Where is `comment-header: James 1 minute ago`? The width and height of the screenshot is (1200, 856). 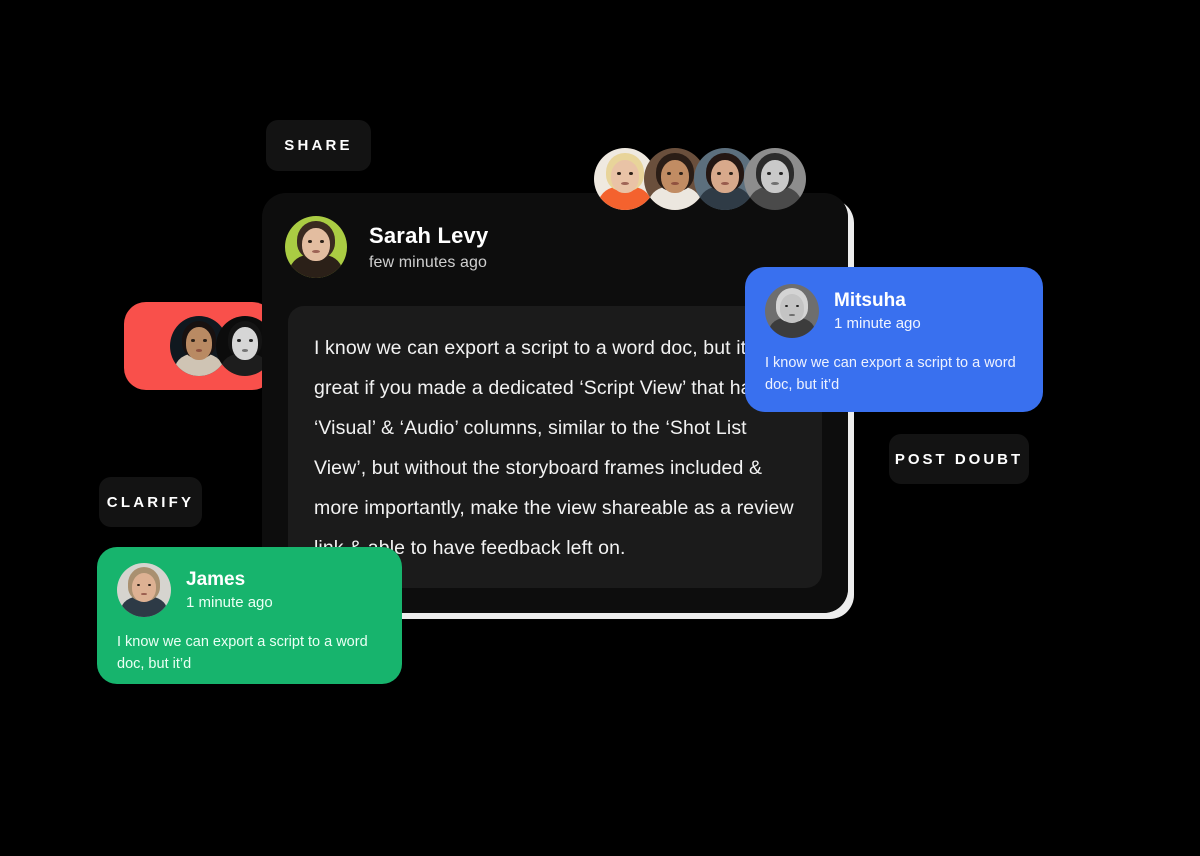
comment-header: James 1 minute ago is located at coordinates (249, 590).